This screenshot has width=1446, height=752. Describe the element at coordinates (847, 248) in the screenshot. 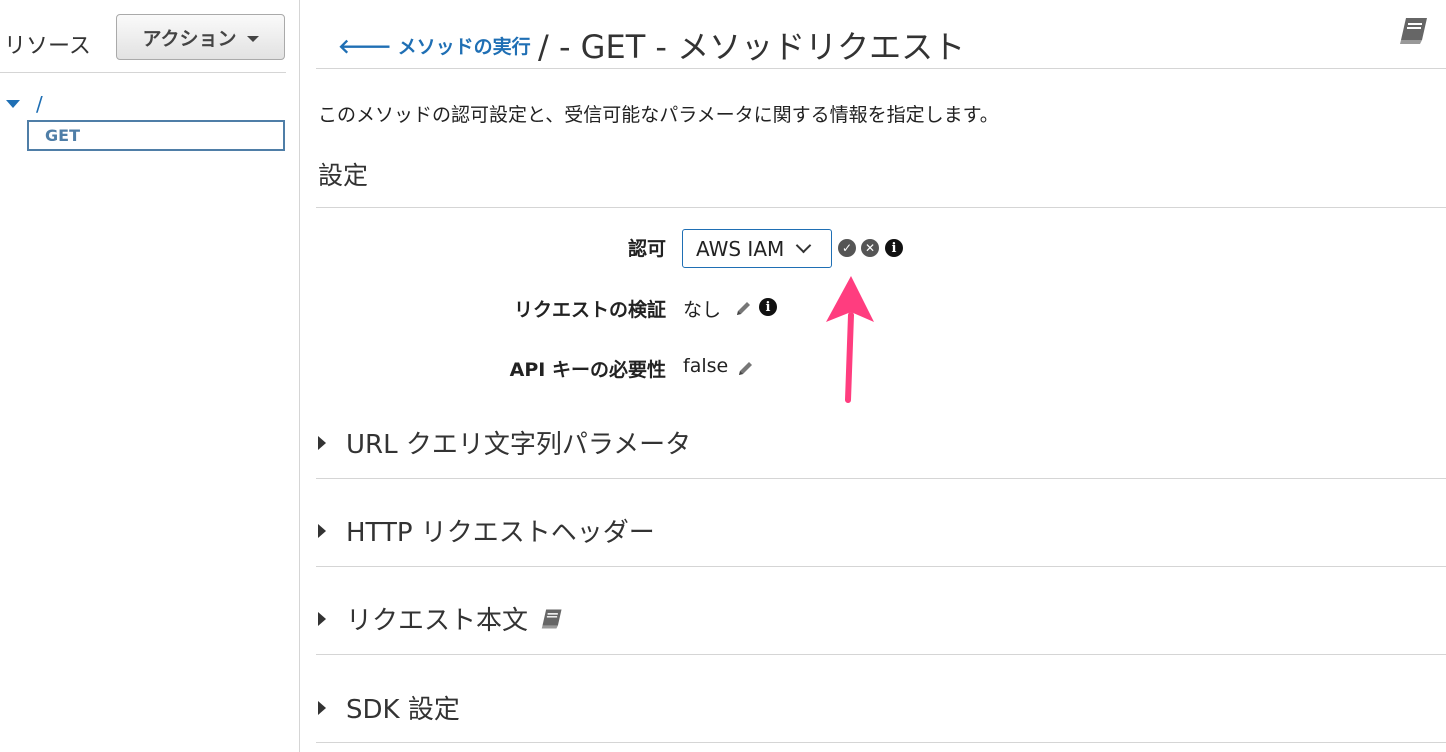

I see `confirm-check-icon: ✓` at that location.